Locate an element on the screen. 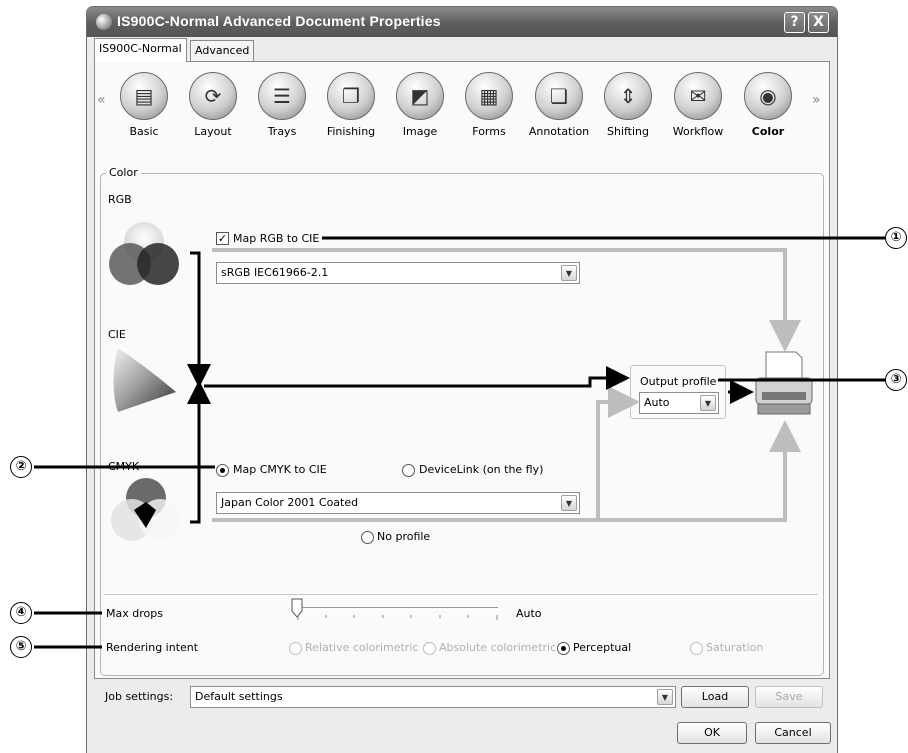 The image size is (908, 753). color-group-legend: Color is located at coordinates (123, 172).